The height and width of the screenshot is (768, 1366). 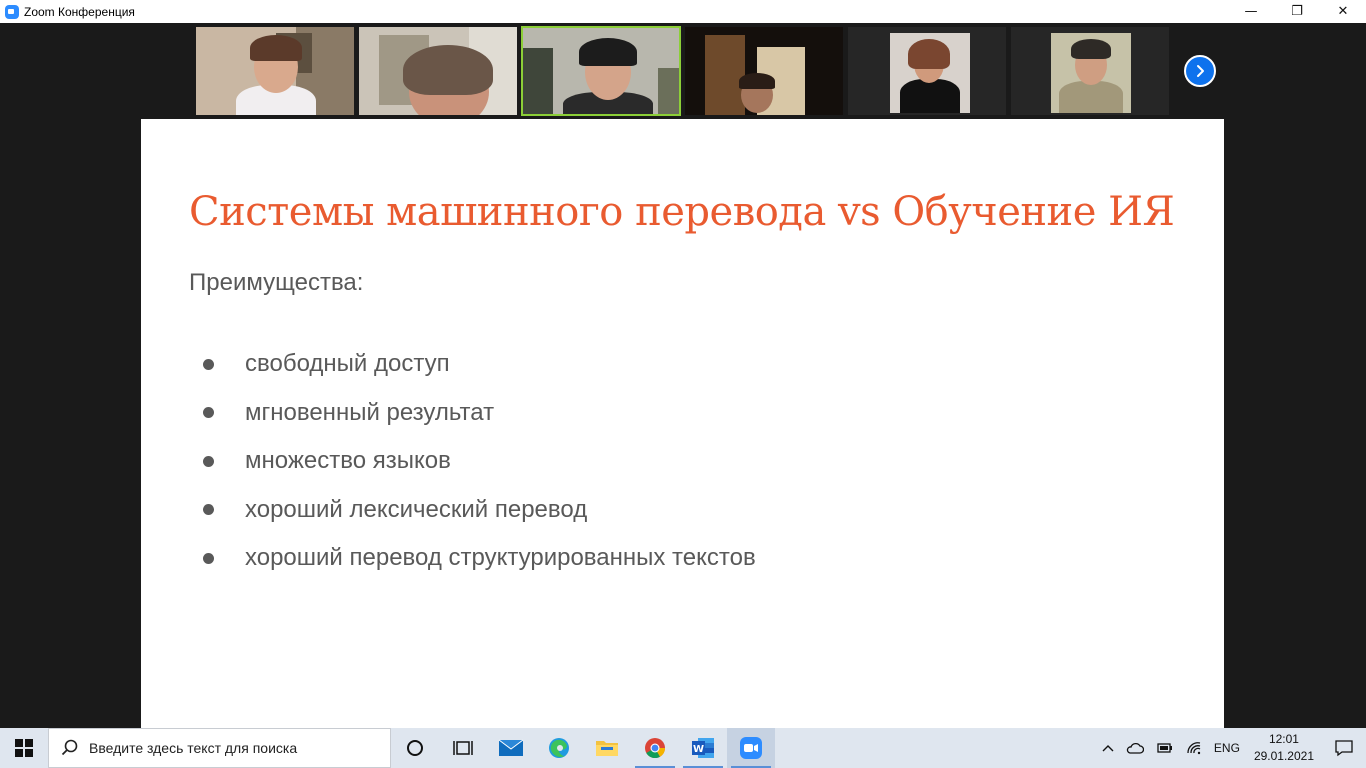 I want to click on start-button, so click(x=24, y=748).